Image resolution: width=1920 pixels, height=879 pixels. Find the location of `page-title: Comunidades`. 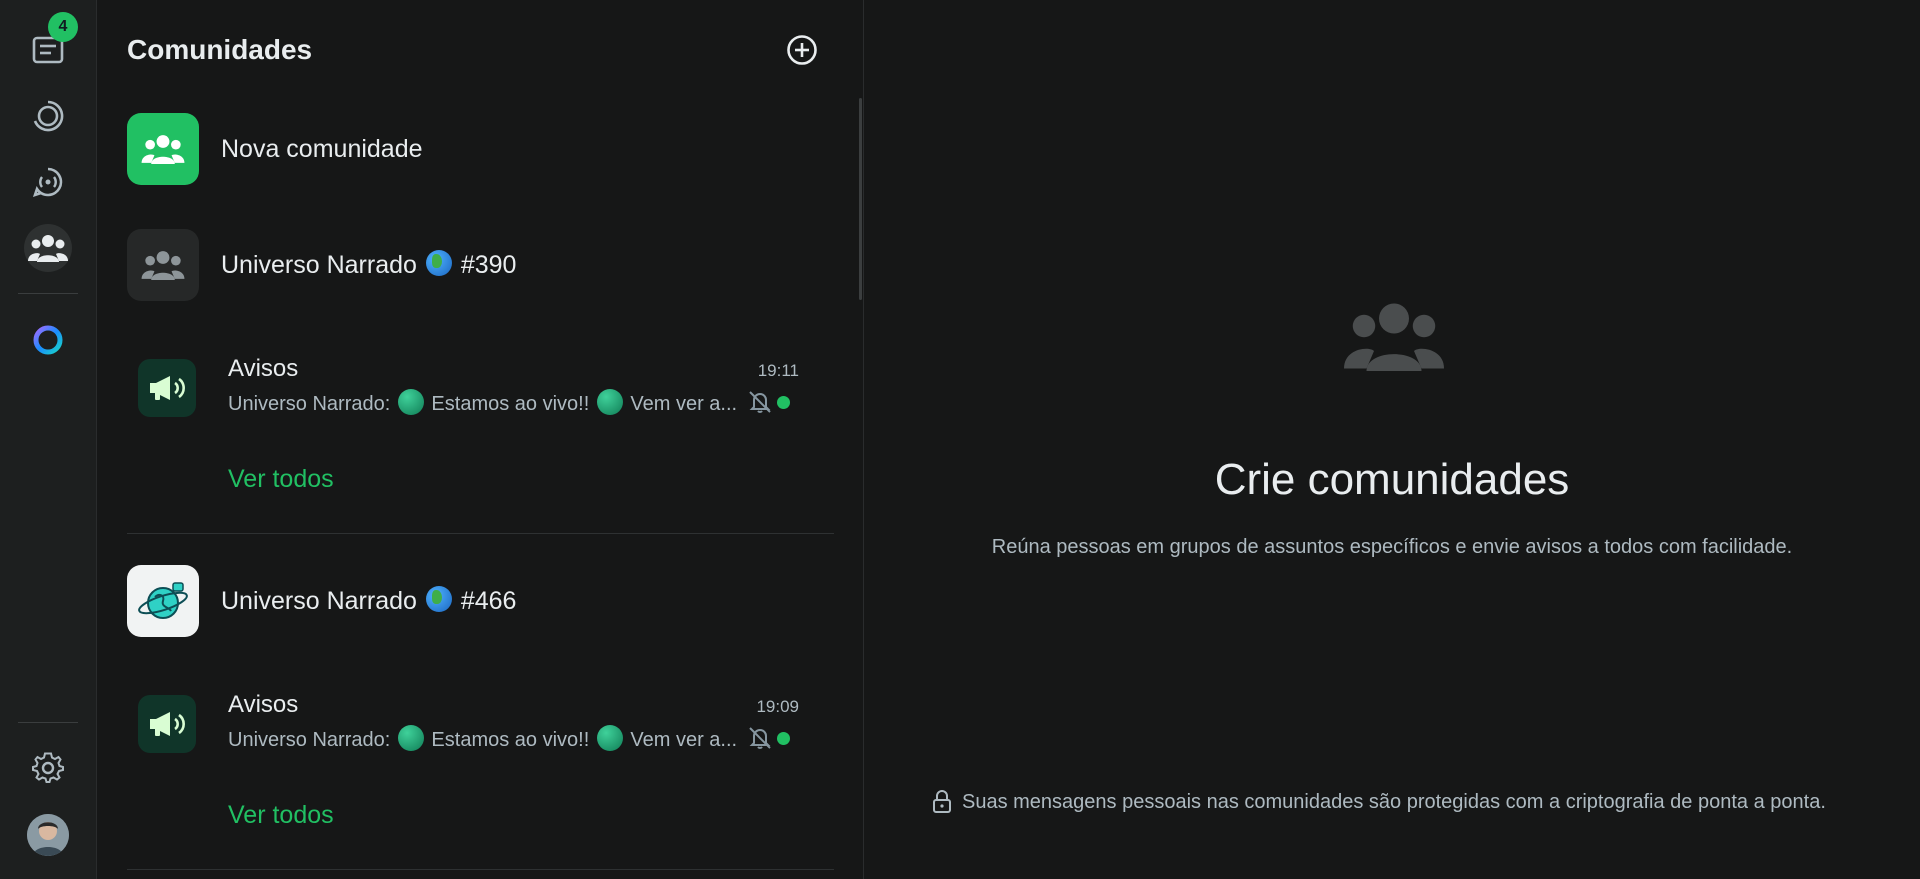

page-title: Comunidades is located at coordinates (220, 49).